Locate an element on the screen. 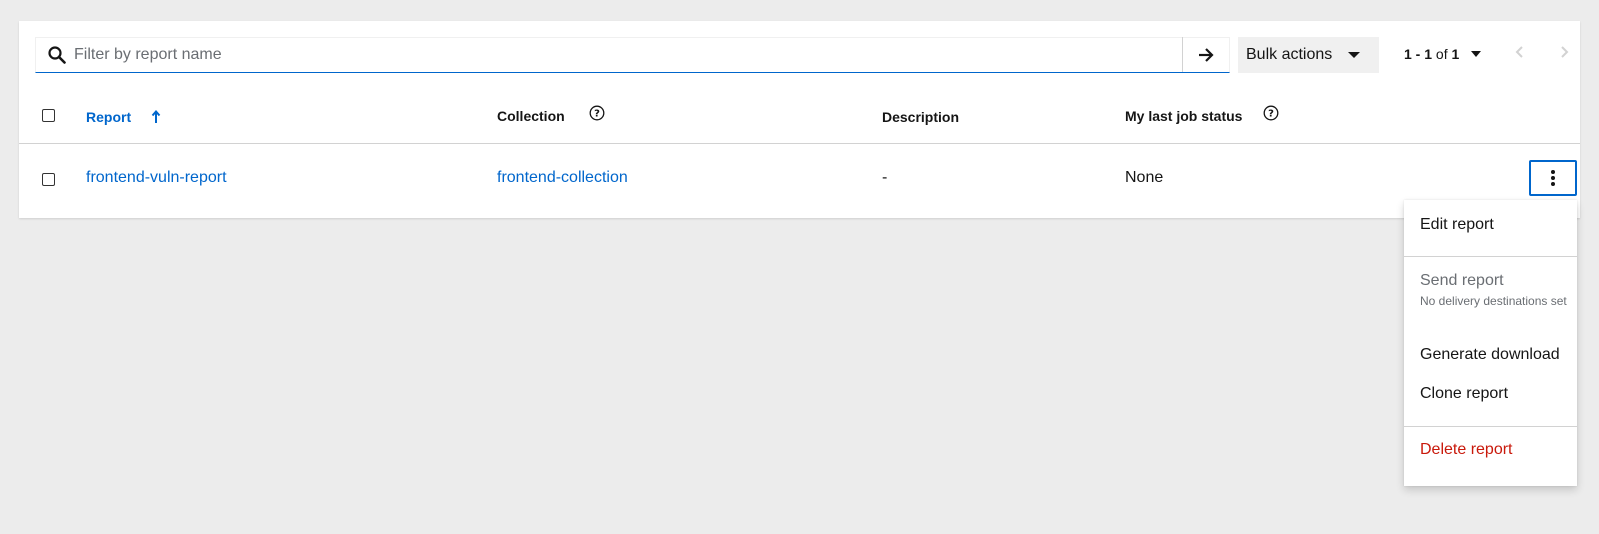  search-submit-button is located at coordinates (1206, 54).